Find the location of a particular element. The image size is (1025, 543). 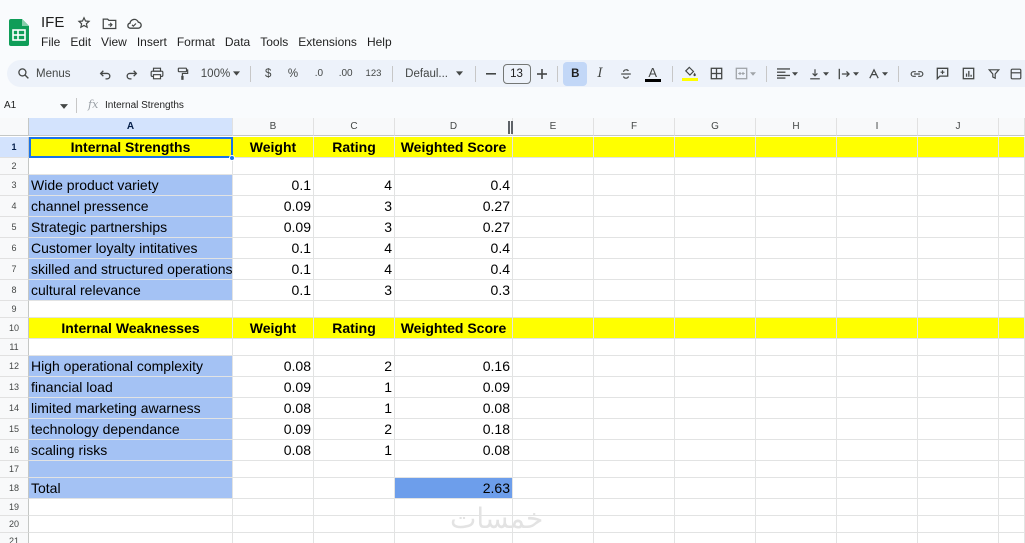

insert-link-button is located at coordinates (917, 74).